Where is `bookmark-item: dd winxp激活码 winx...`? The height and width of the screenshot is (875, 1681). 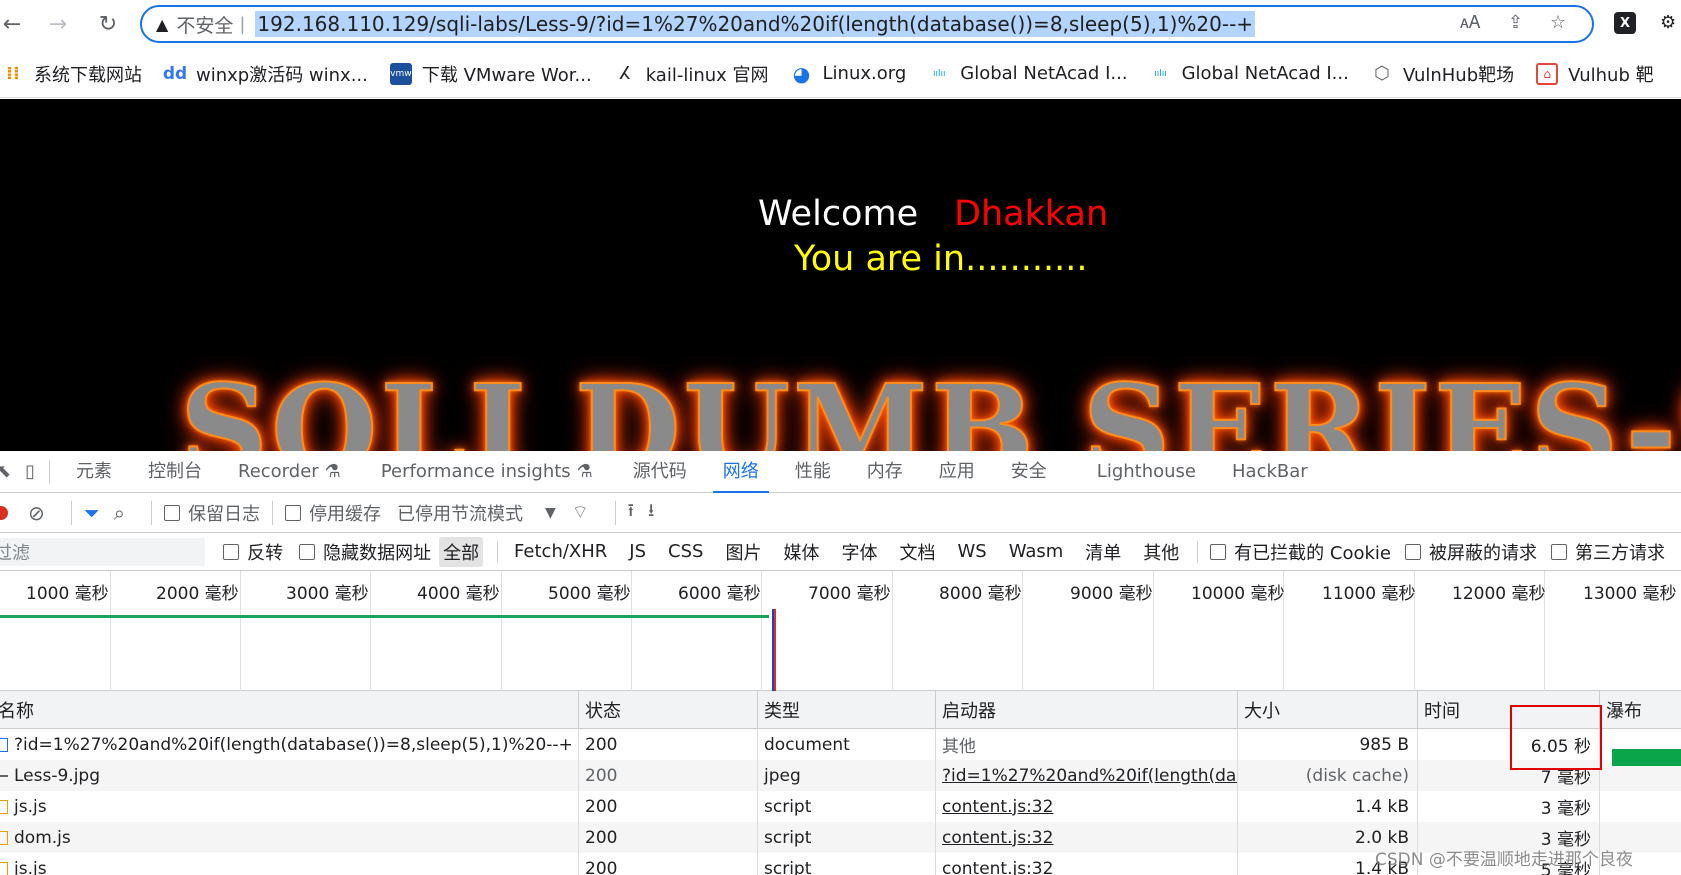
bookmark-item: dd winxp激活码 winx... is located at coordinates (265, 74).